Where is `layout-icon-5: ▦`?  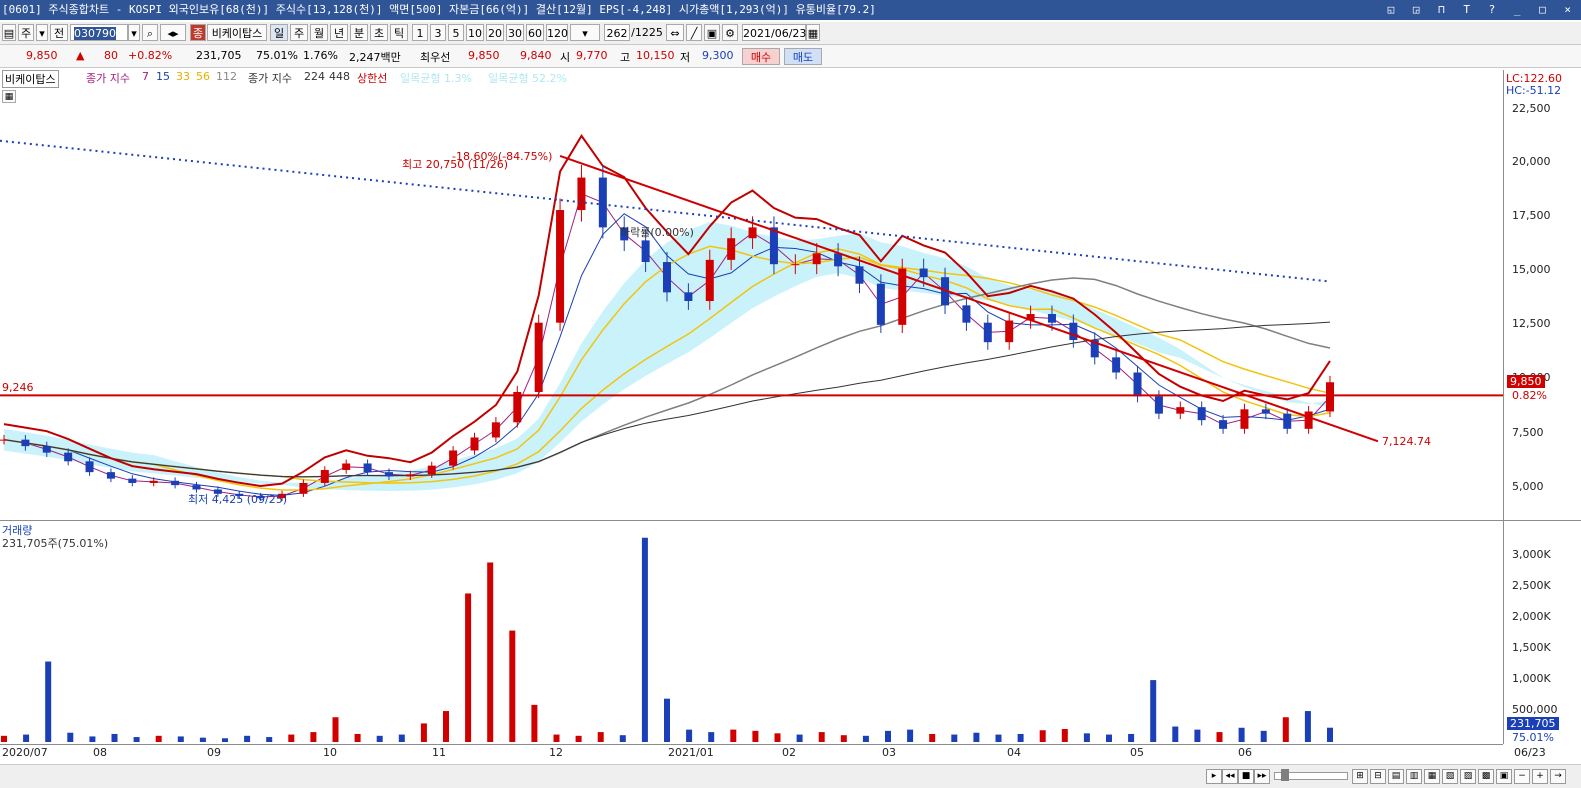
layout-icon-5: ▦ is located at coordinates (1432, 776).